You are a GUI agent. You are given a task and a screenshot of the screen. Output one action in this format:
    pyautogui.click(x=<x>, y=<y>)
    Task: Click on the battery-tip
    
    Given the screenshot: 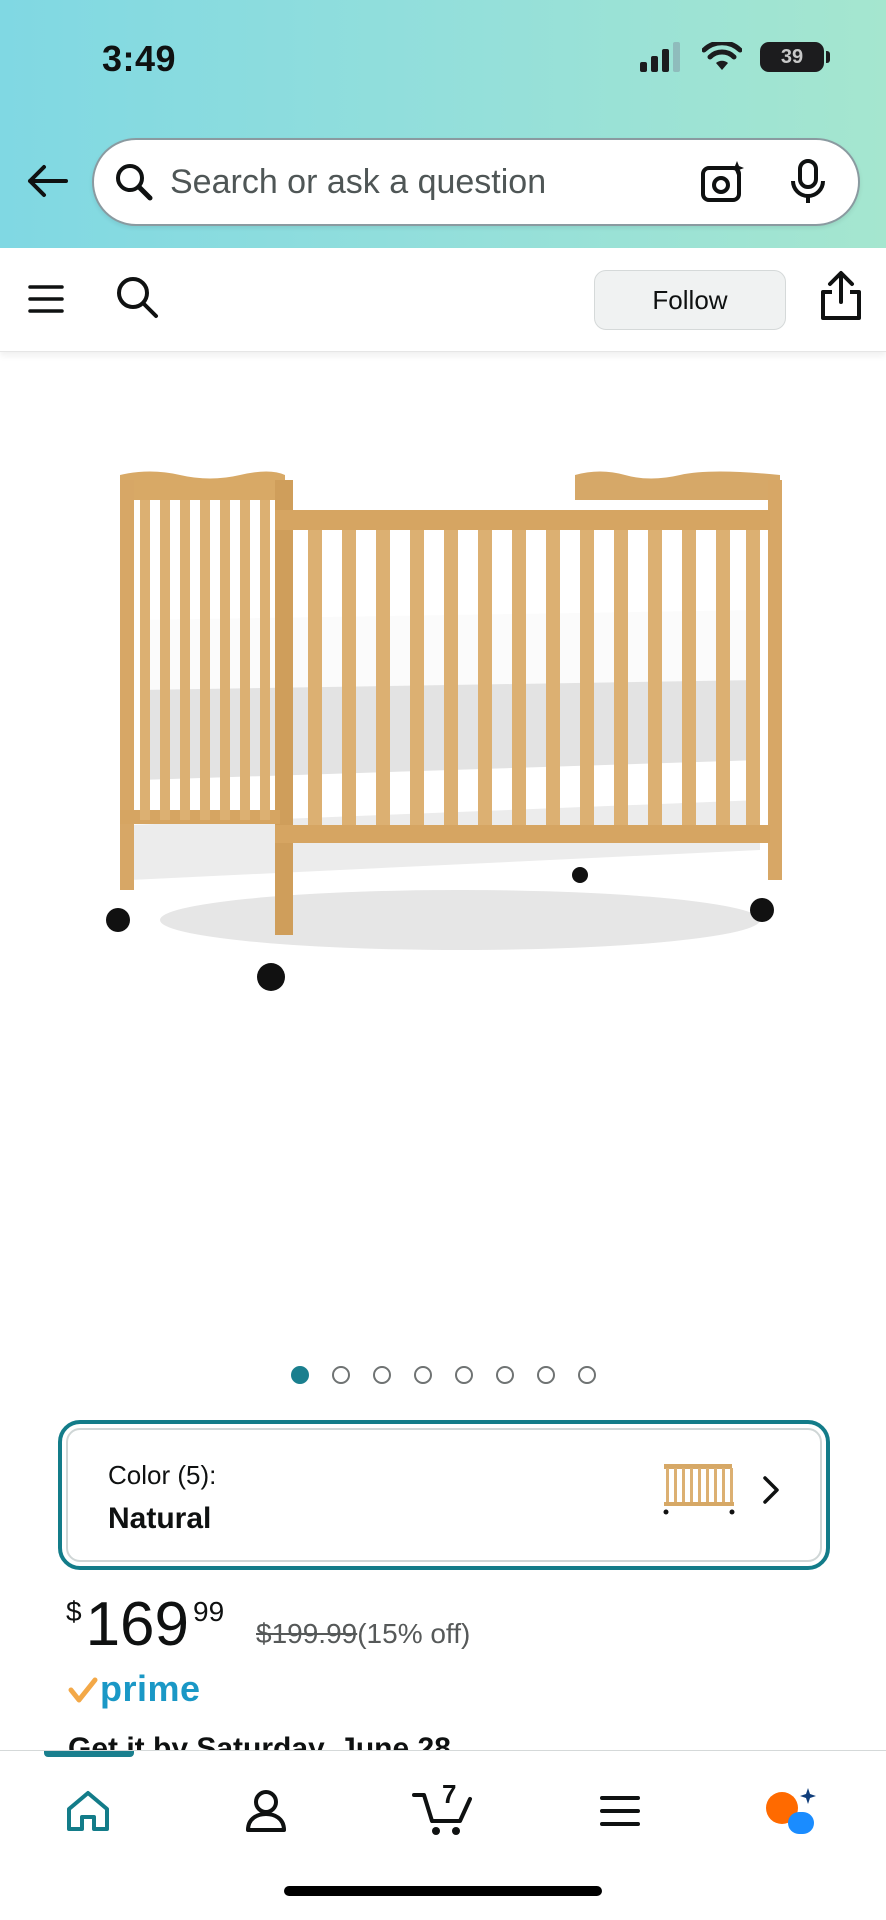 What is the action you would take?
    pyautogui.click(x=828, y=57)
    